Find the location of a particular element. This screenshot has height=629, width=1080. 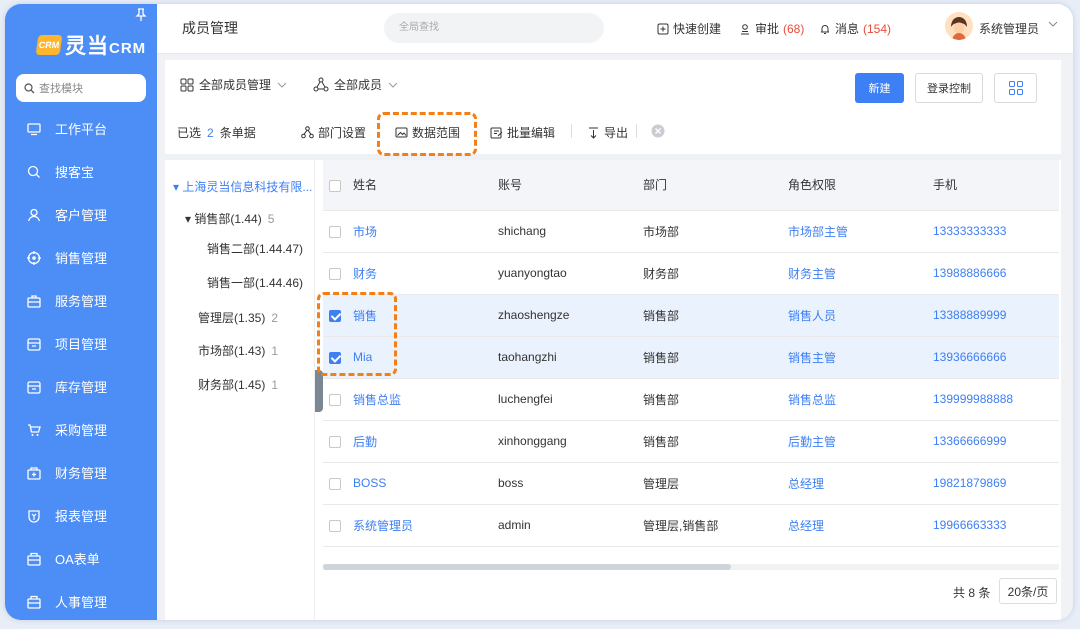

export-button: 导出 is located at coordinates (607, 132).